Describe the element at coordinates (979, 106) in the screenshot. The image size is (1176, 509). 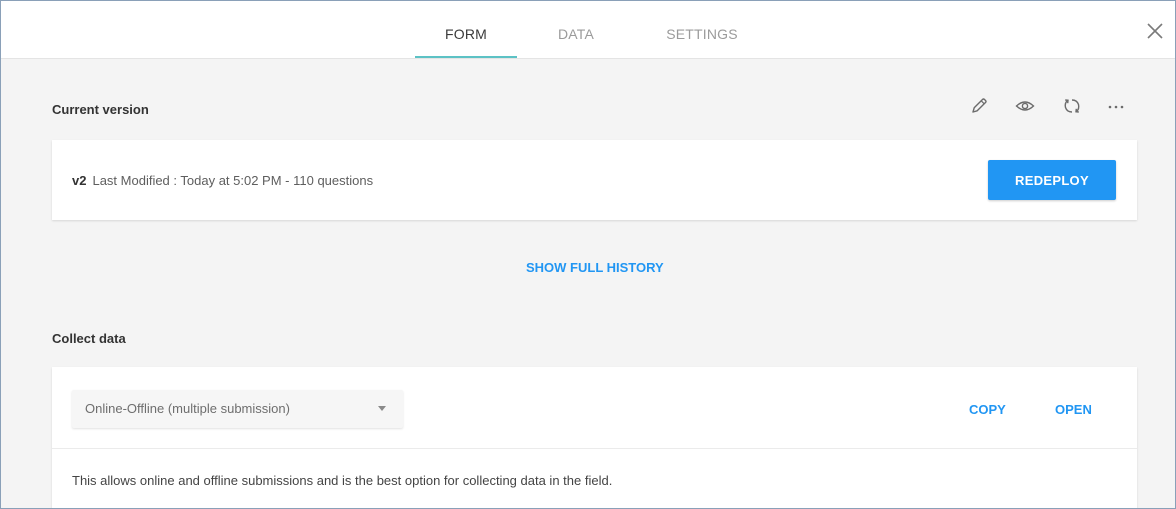
I see `edit-pencil-icon` at that location.